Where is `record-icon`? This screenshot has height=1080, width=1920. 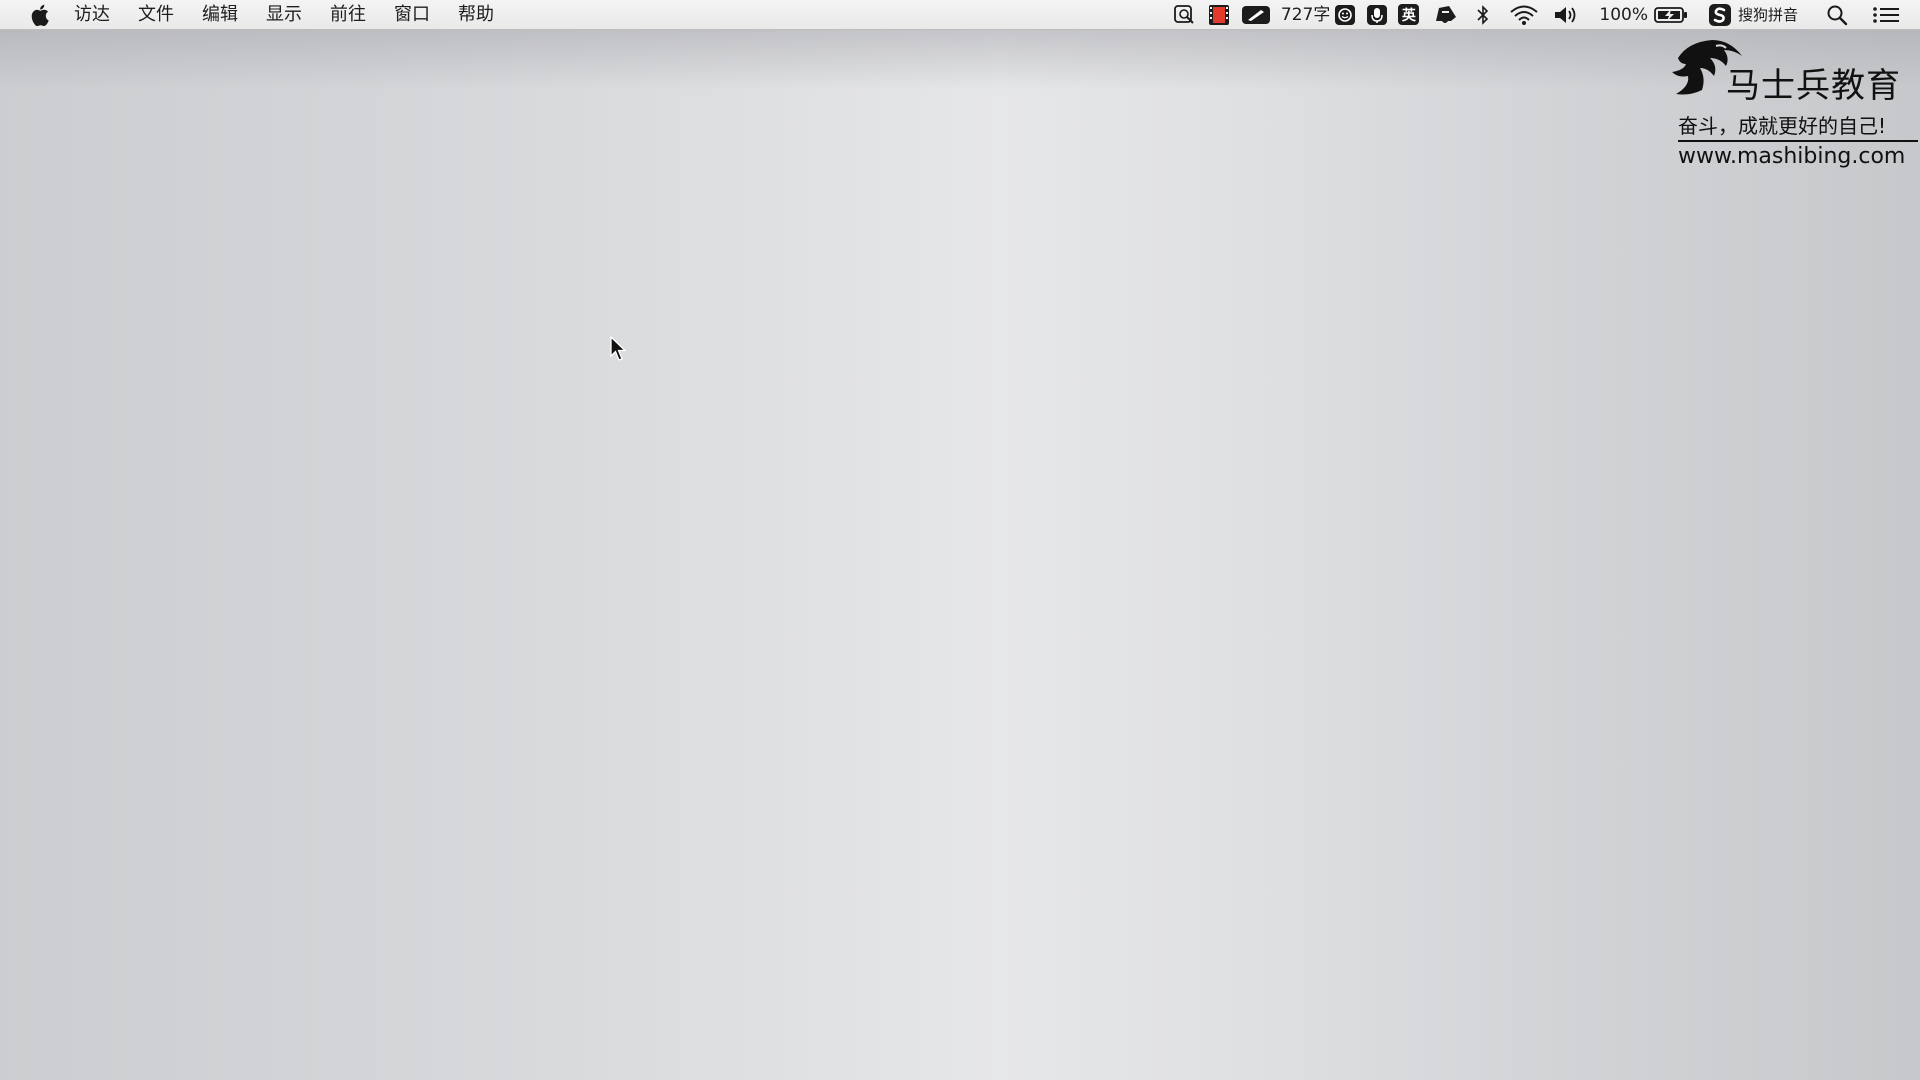
record-icon is located at coordinates (1219, 15).